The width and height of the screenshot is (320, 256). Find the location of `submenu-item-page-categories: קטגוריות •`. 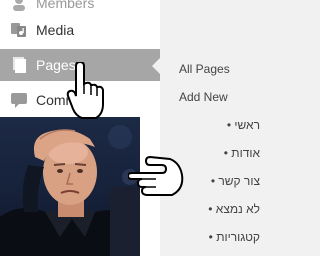

submenu-item-page-categories: קטגוריות • is located at coordinates (215, 237).